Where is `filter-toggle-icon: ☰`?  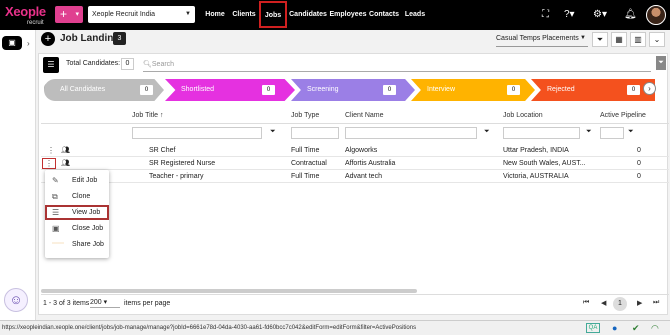
filter-toggle-icon: ☰ is located at coordinates (51, 65).